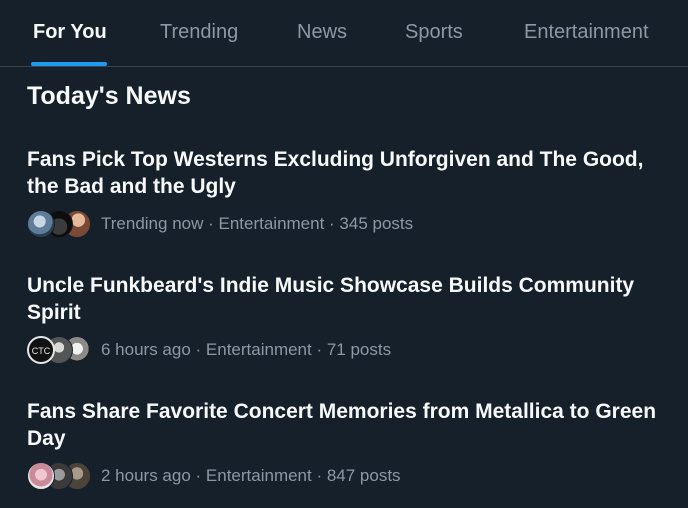 The image size is (688, 508). Describe the element at coordinates (199, 33) in the screenshot. I see `tab-trending: Trending` at that location.